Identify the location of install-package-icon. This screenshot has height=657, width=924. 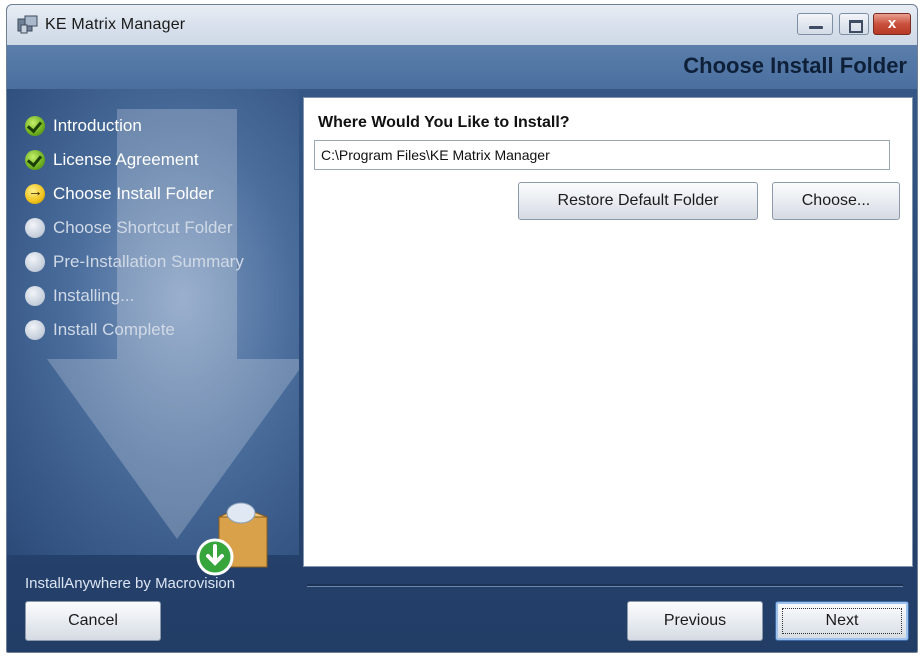
(232, 539).